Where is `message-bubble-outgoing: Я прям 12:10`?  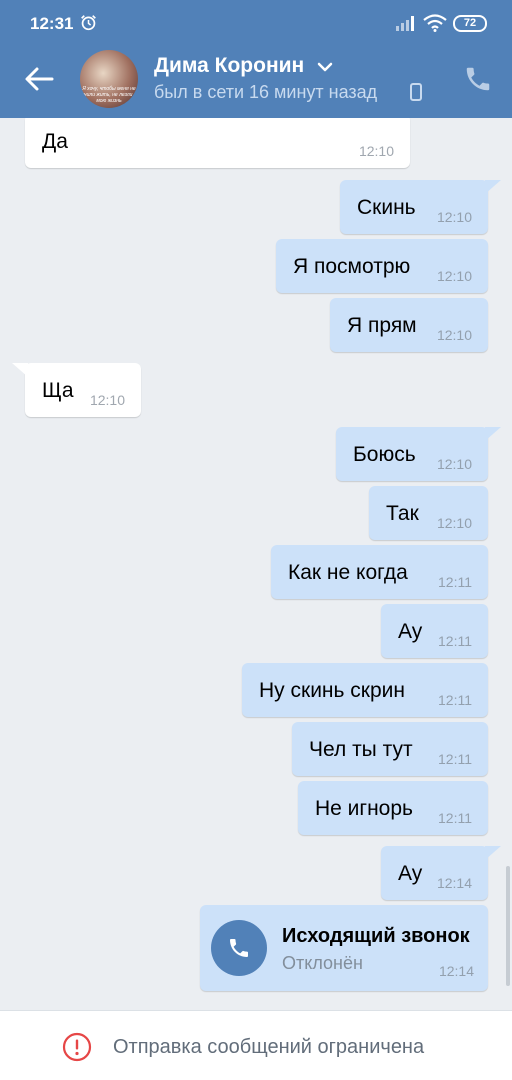
message-bubble-outgoing: Я прям 12:10 is located at coordinates (409, 325).